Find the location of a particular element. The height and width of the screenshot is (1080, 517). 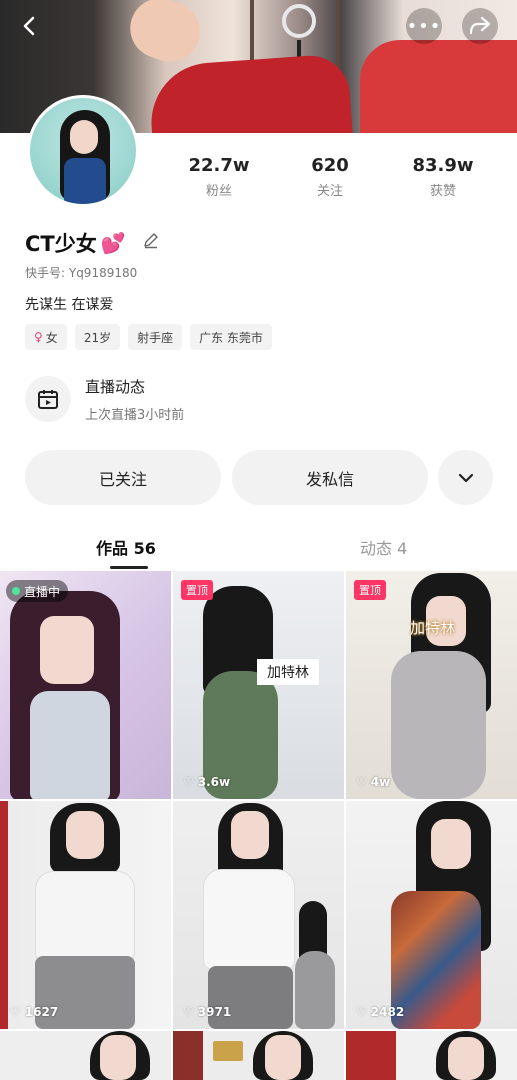

grid-item: ♡ 2482 is located at coordinates (431, 915).